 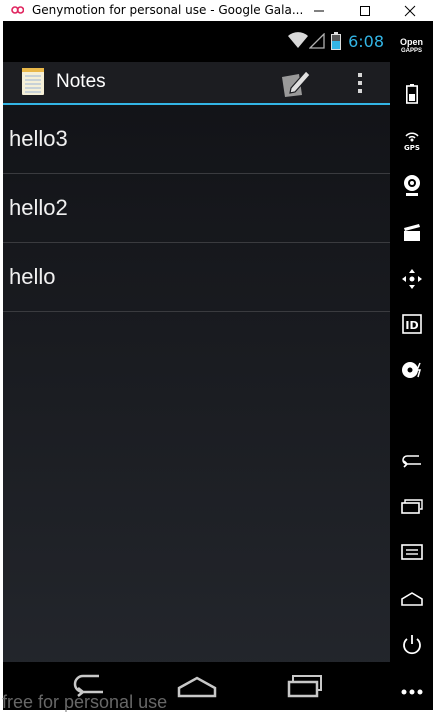 What do you see at coordinates (196, 83) in the screenshot?
I see `action-bar: Notes` at bounding box center [196, 83].